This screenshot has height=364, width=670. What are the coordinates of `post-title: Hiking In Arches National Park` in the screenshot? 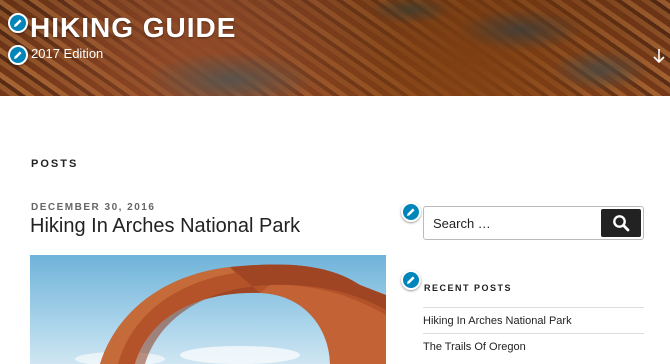 It's located at (165, 226).